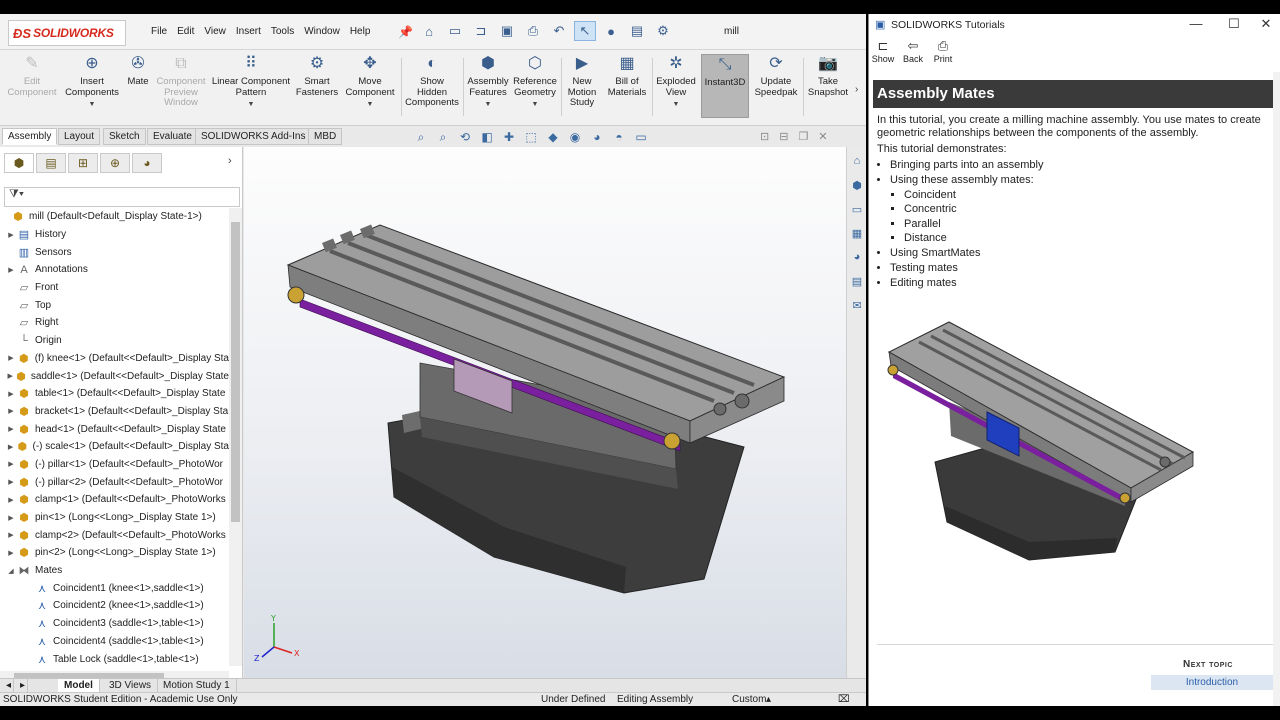 The height and width of the screenshot is (720, 1280). Describe the element at coordinates (115, 163) in the screenshot. I see `dimxpert-manager-icon: ⊕` at that location.